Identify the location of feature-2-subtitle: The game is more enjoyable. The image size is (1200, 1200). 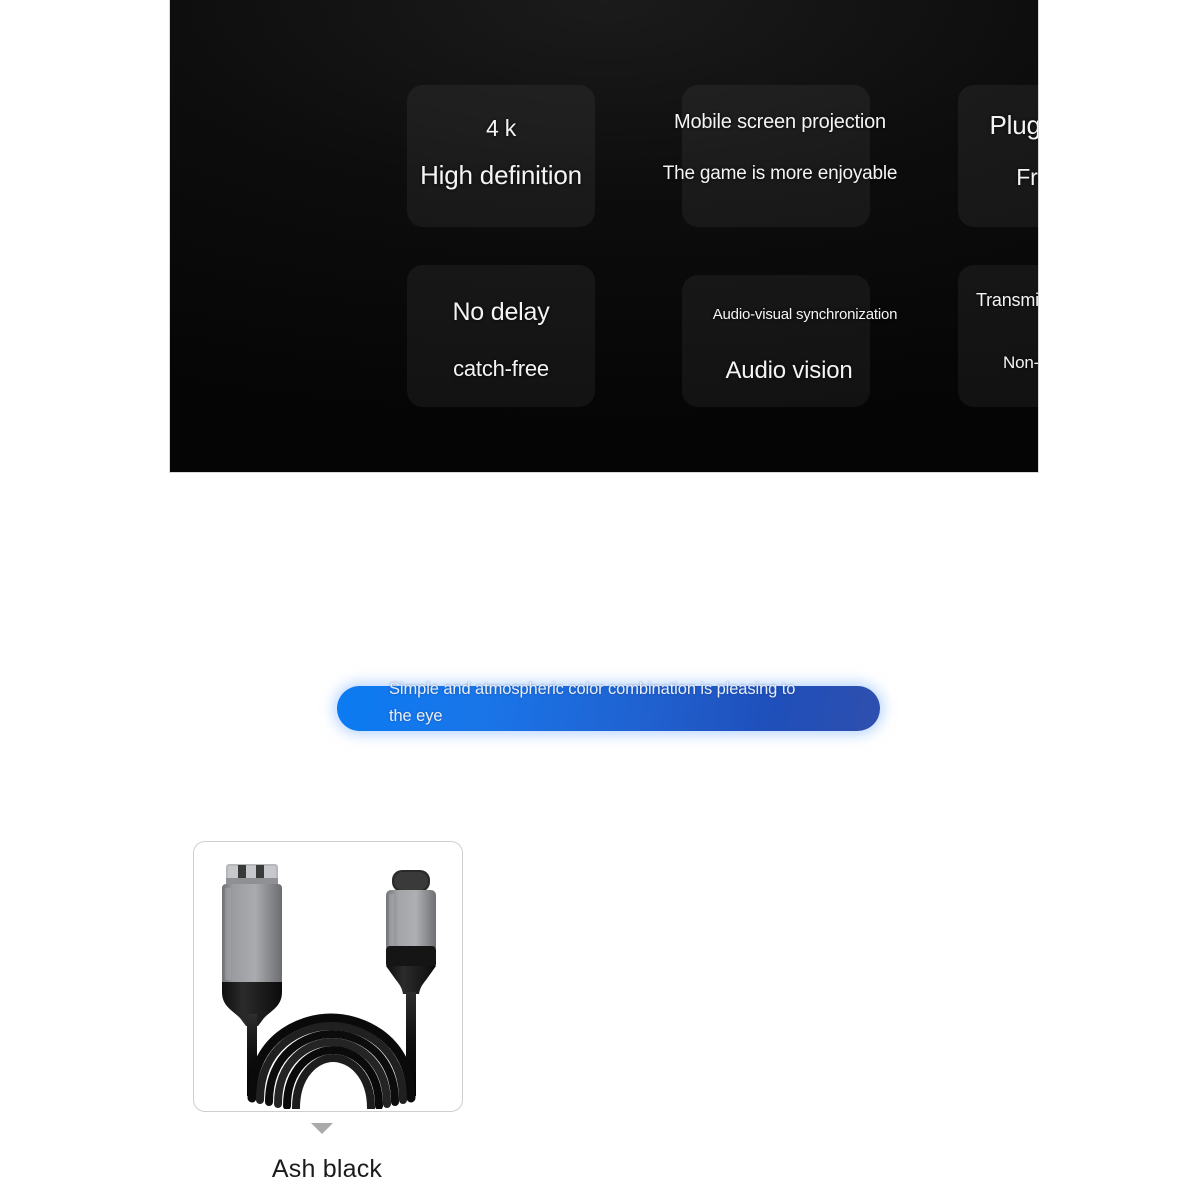
(780, 173).